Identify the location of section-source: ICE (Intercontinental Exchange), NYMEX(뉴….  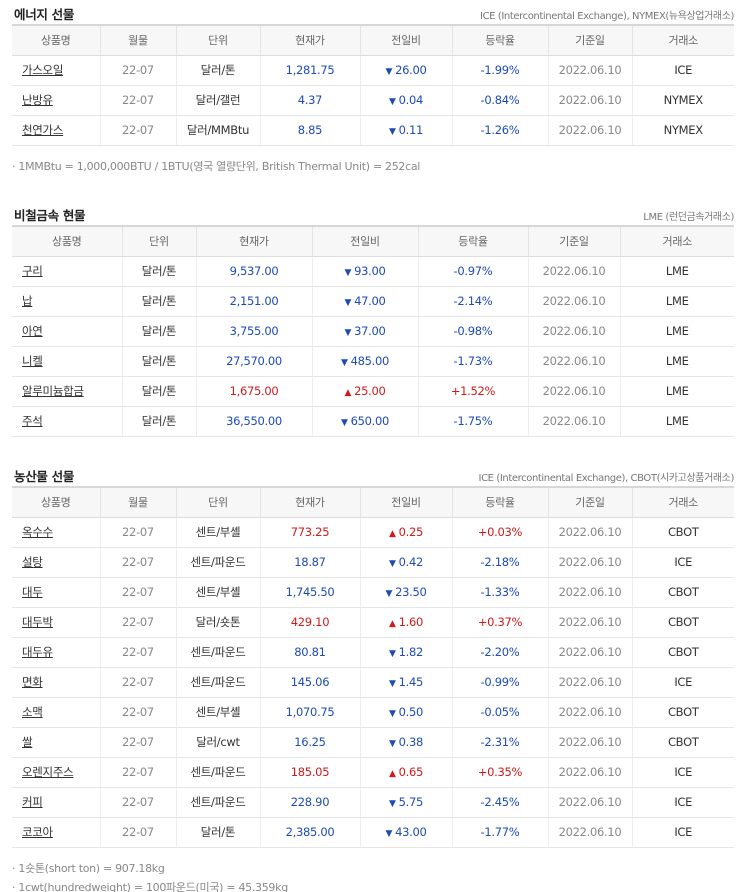
(607, 16).